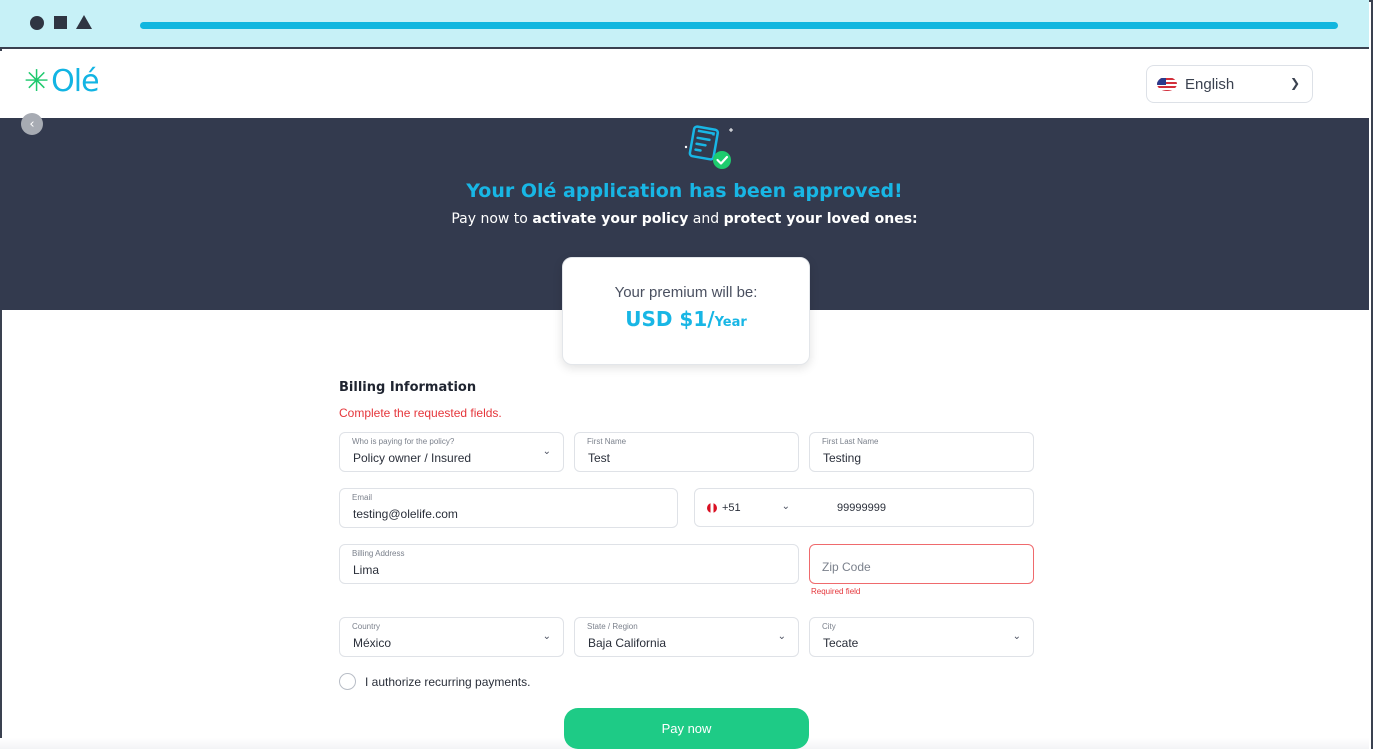 This screenshot has height=749, width=1373. I want to click on logo: ✳ Olé, so click(62, 82).